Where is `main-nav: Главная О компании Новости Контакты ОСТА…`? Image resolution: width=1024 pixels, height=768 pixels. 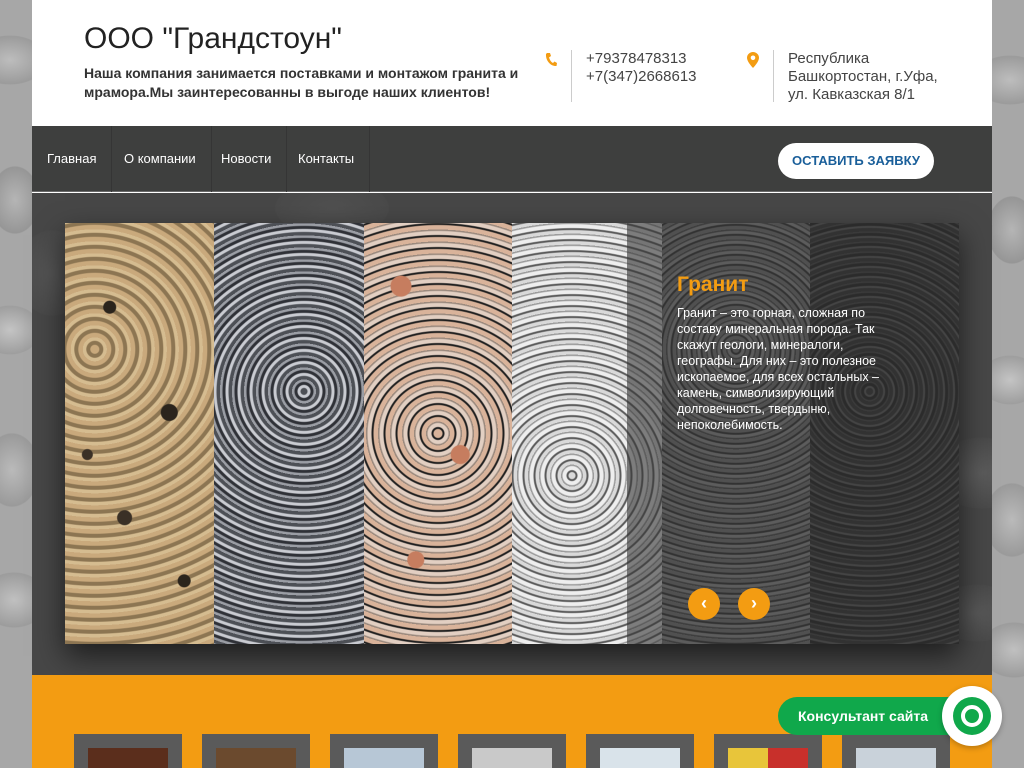 main-nav: Главная О компании Новости Контакты ОСТА… is located at coordinates (512, 159).